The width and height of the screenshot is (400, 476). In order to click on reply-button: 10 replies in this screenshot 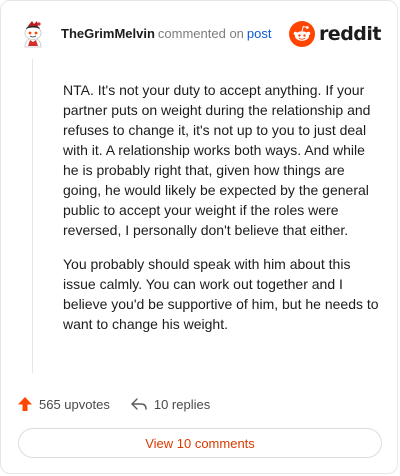, I will do `click(170, 404)`.